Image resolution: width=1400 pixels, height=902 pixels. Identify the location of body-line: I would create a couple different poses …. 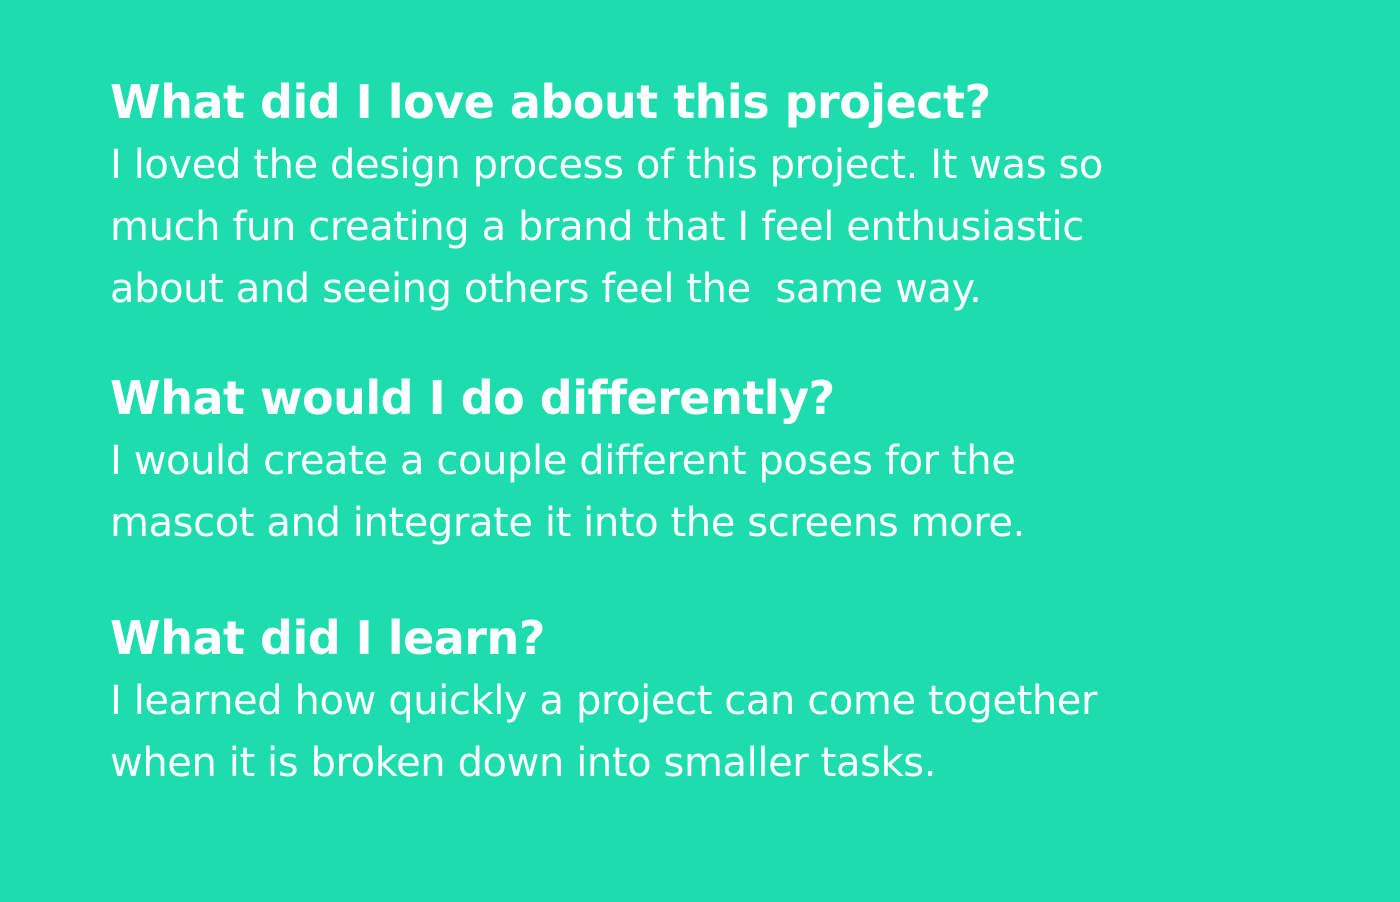
(563, 461).